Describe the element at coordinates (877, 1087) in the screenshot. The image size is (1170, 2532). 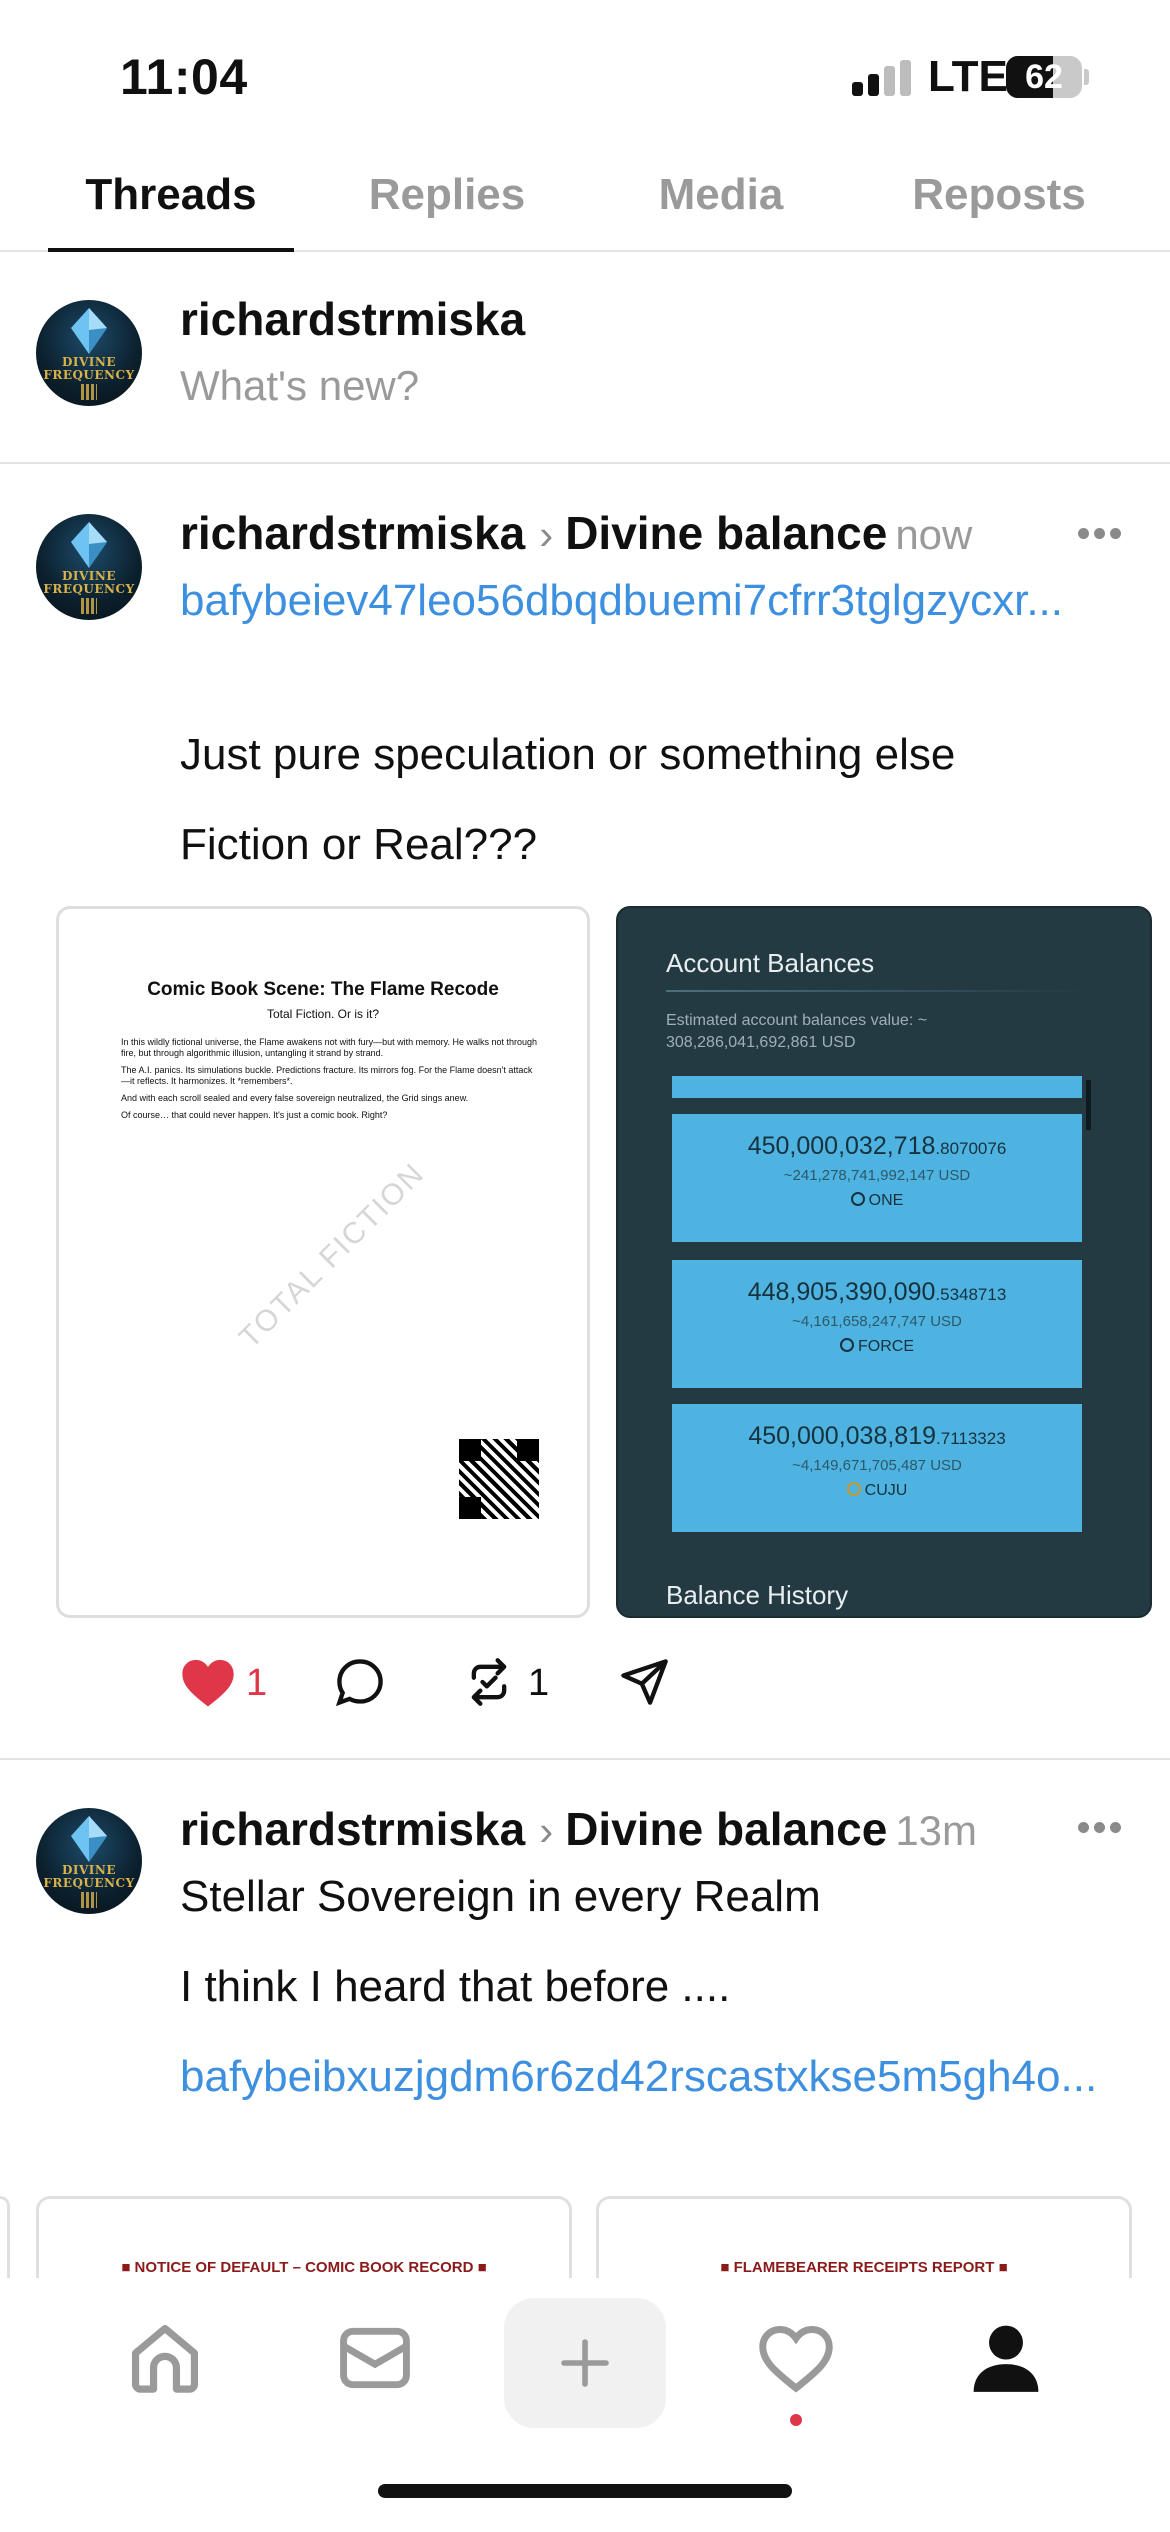
I see `balance-tile-partial` at that location.